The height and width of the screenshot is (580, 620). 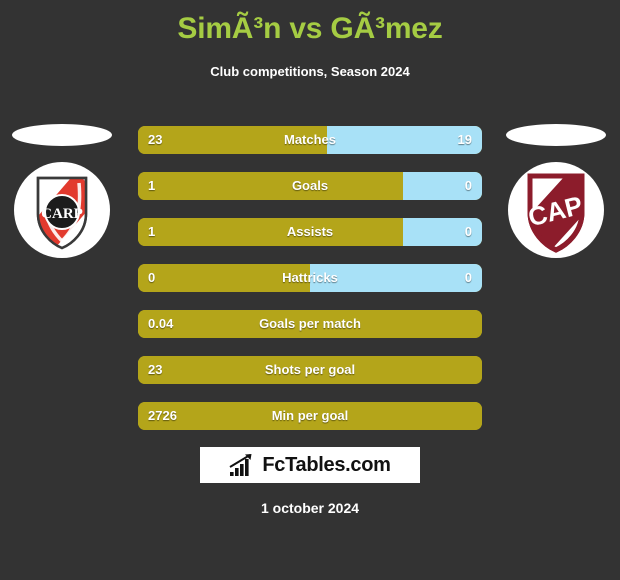 I want to click on fctables-brand-text: FcTables.com, so click(x=326, y=464).